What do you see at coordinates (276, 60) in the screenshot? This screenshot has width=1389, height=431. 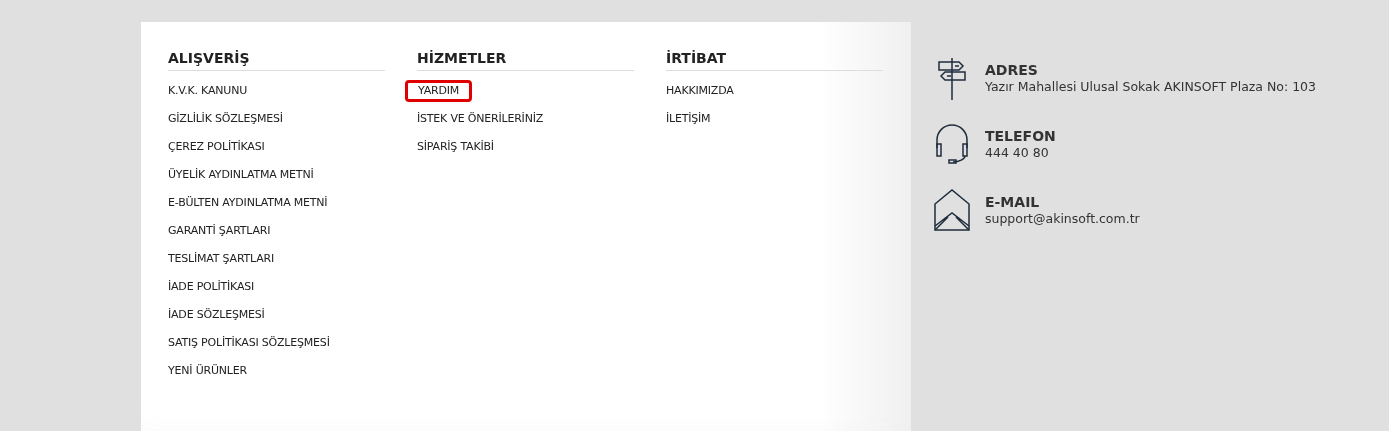 I see `column-heading: ALIŞVERİŞ` at bounding box center [276, 60].